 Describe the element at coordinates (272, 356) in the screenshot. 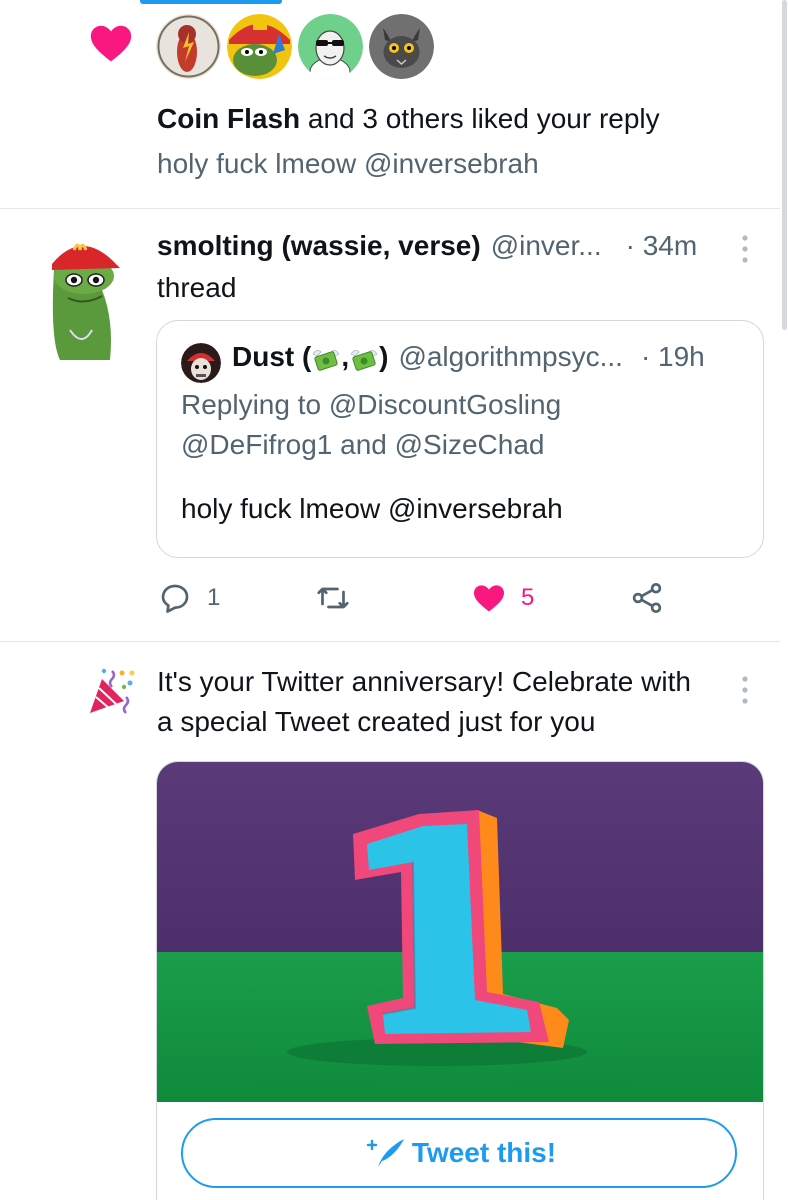

I see `quoted-author-name-prefix: Dust (` at that location.